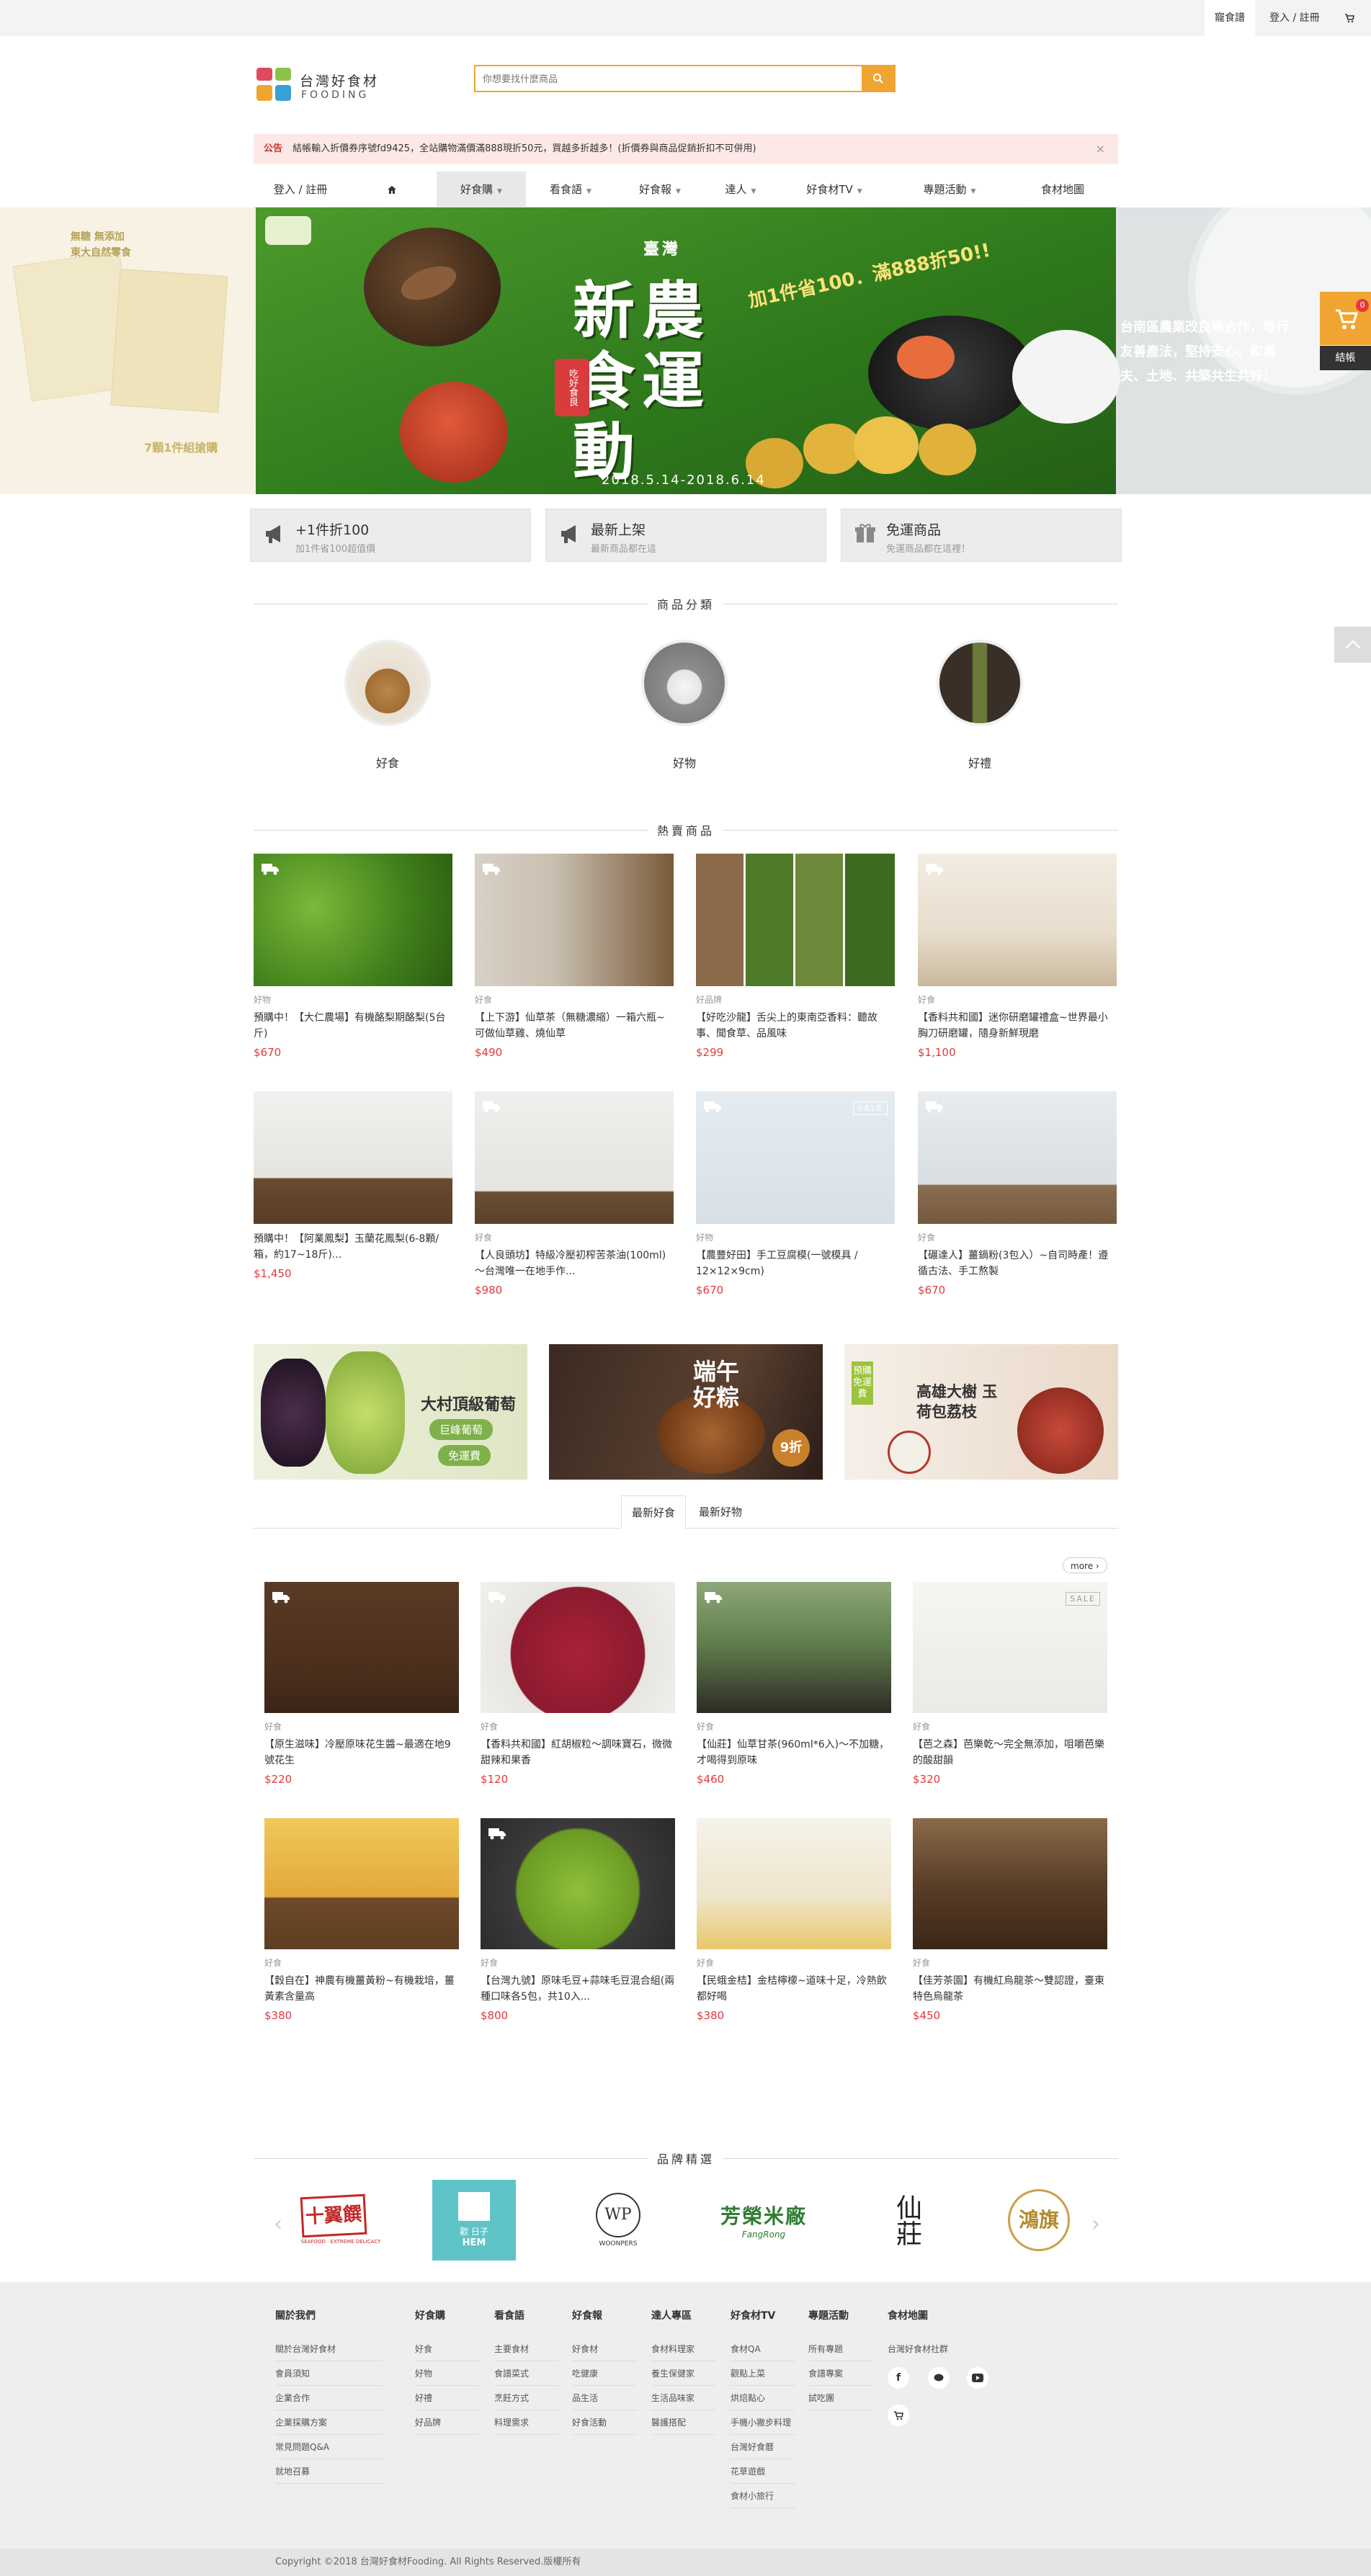  I want to click on youtube-icon, so click(978, 2378).